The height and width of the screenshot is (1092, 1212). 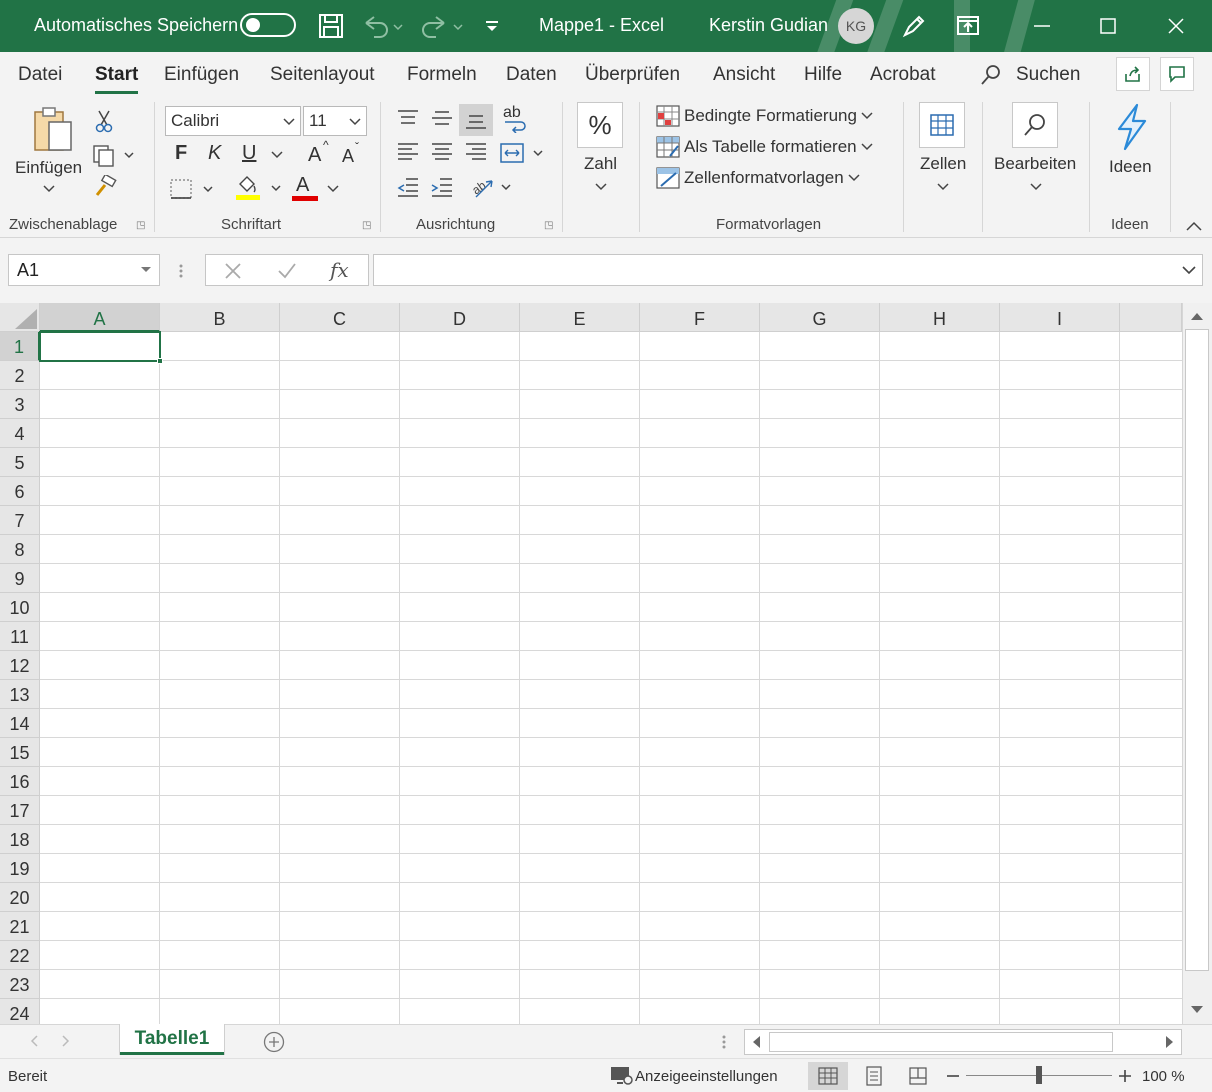 I want to click on shrink-font-button: A, so click(x=348, y=156).